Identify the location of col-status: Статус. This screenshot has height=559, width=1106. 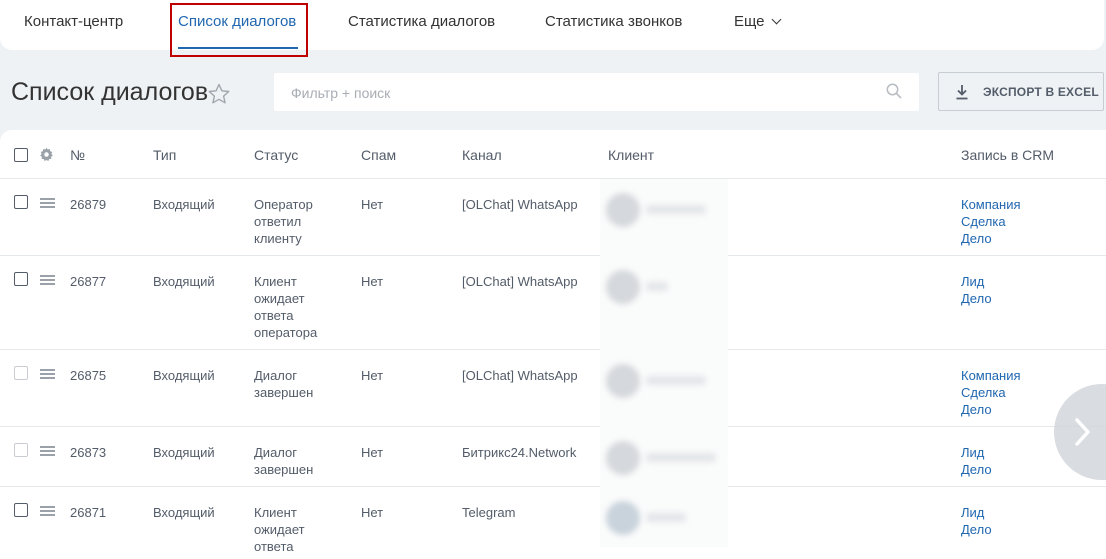
(276, 155).